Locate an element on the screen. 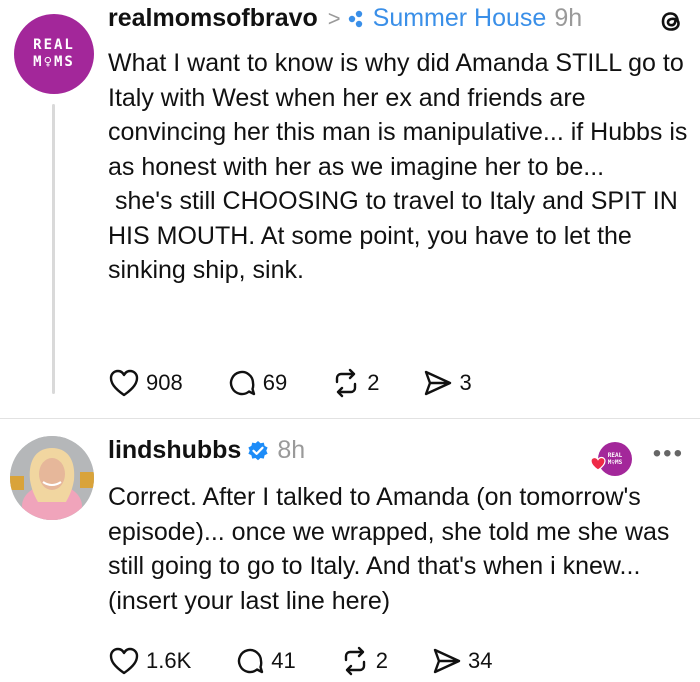 The width and height of the screenshot is (700, 682). comment-count: 69 is located at coordinates (275, 382).